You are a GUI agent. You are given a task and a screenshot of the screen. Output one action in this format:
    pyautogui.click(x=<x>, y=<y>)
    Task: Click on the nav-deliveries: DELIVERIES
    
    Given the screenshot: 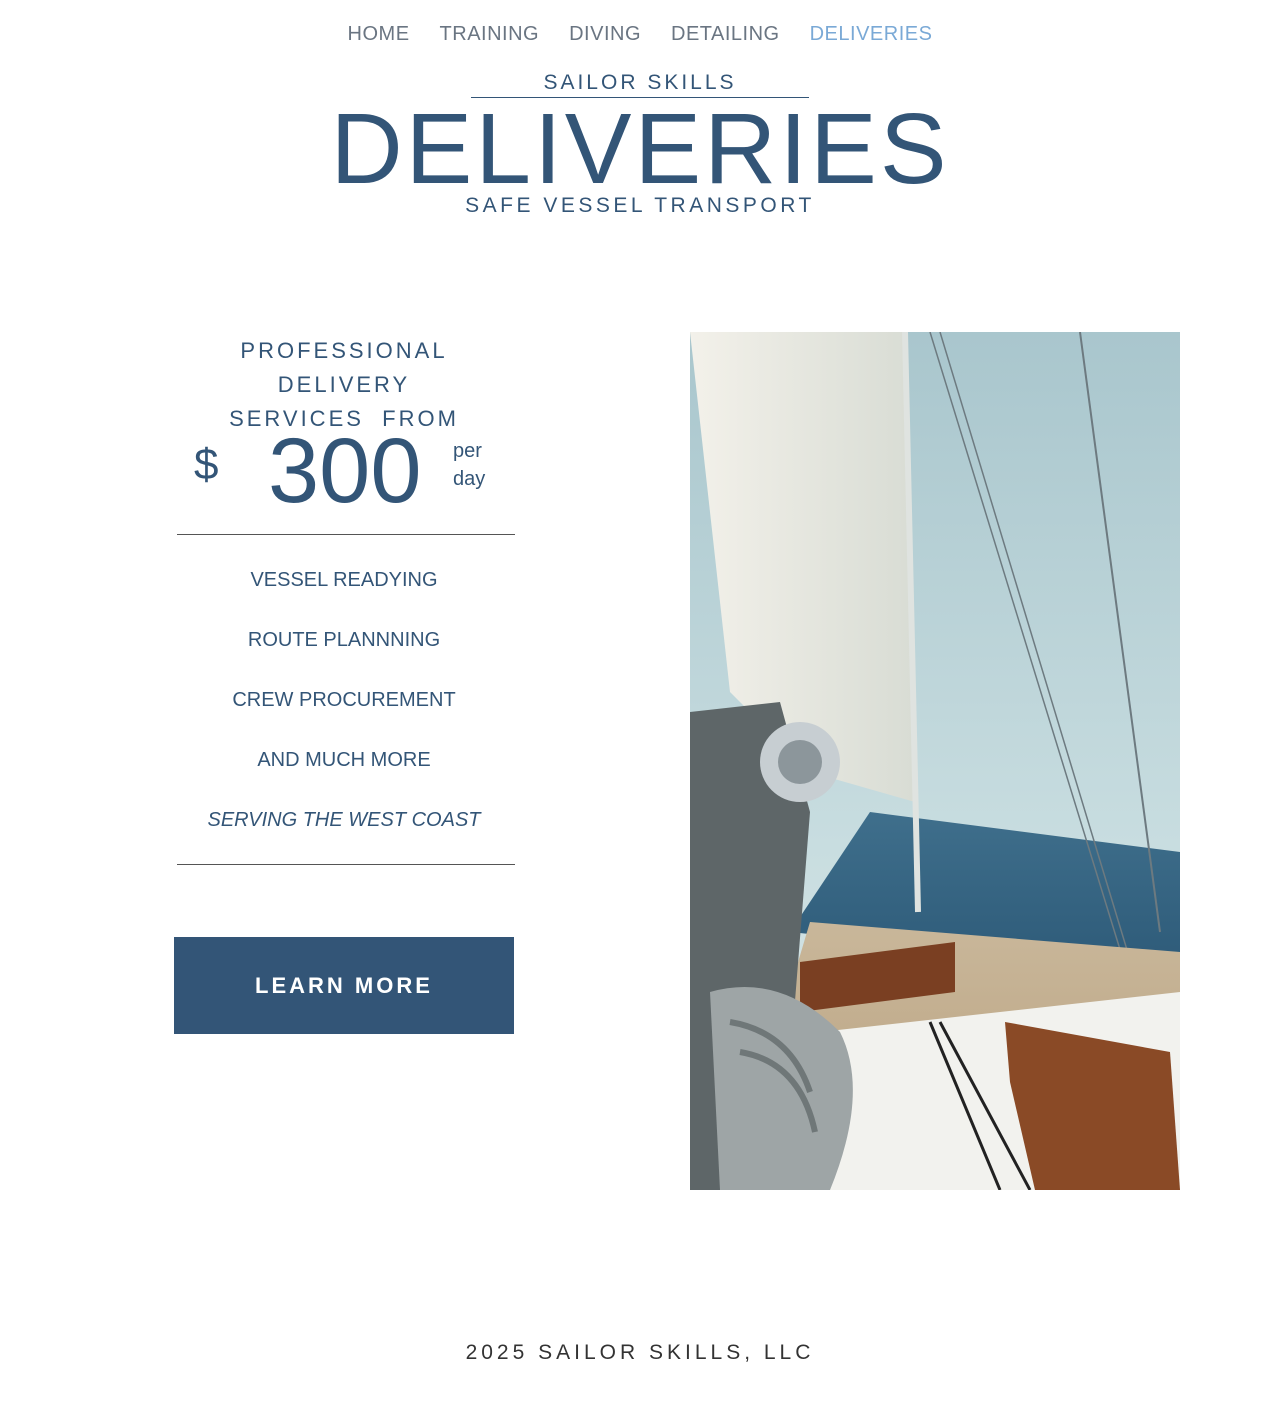 What is the action you would take?
    pyautogui.click(x=871, y=34)
    